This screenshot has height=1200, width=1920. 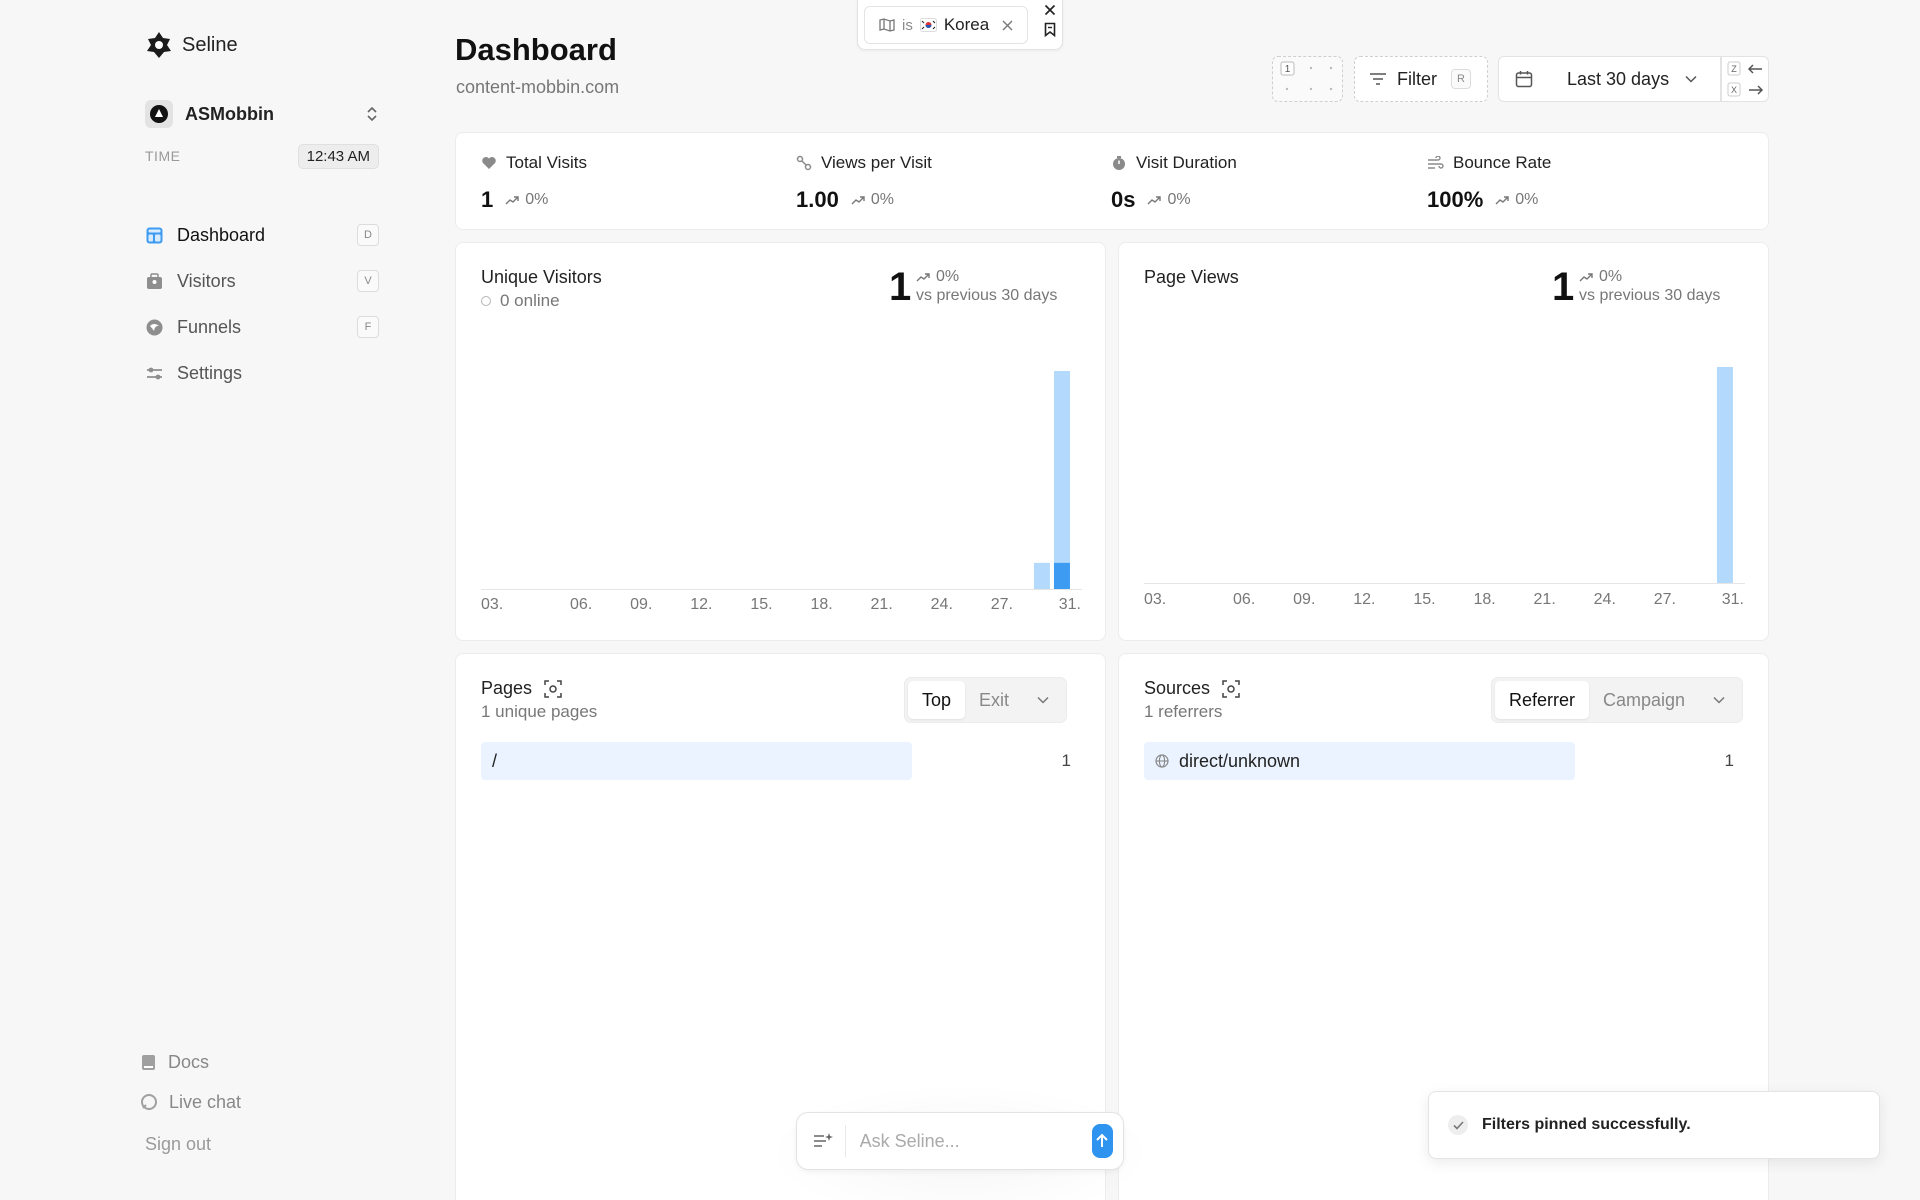 I want to click on shortcut-key: F, so click(x=368, y=327).